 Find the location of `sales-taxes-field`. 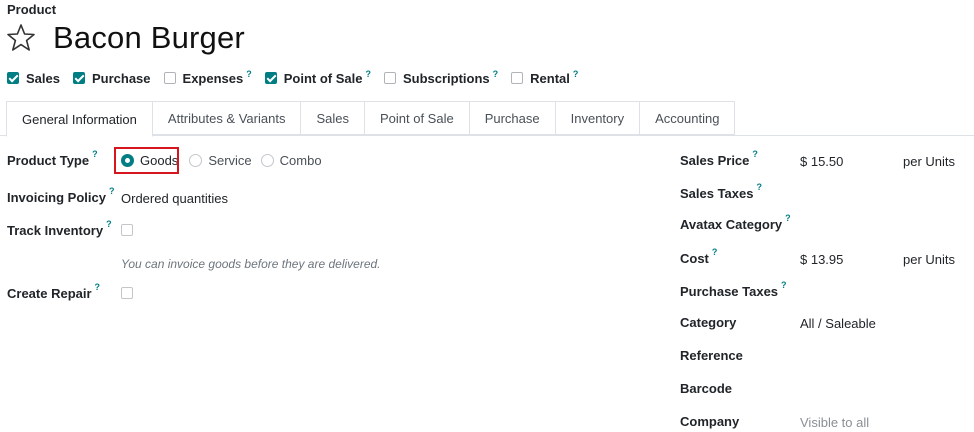

sales-taxes-field is located at coordinates (885, 194).